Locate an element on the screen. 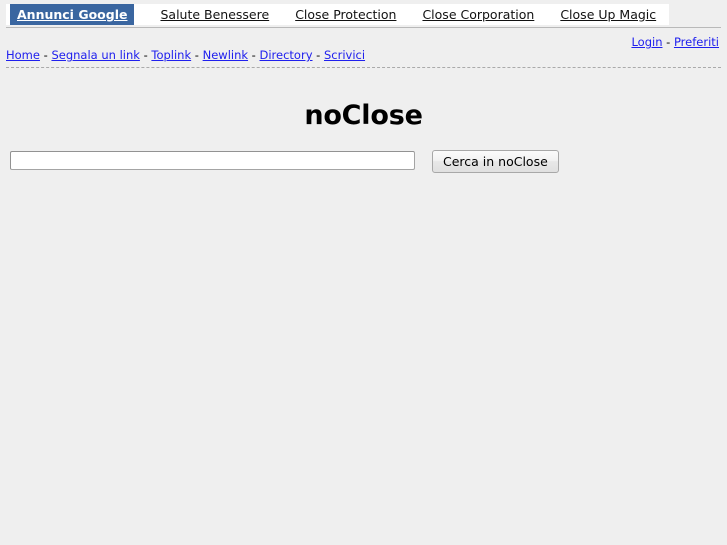  search-form: Cerca in noClose is located at coordinates (284, 163).